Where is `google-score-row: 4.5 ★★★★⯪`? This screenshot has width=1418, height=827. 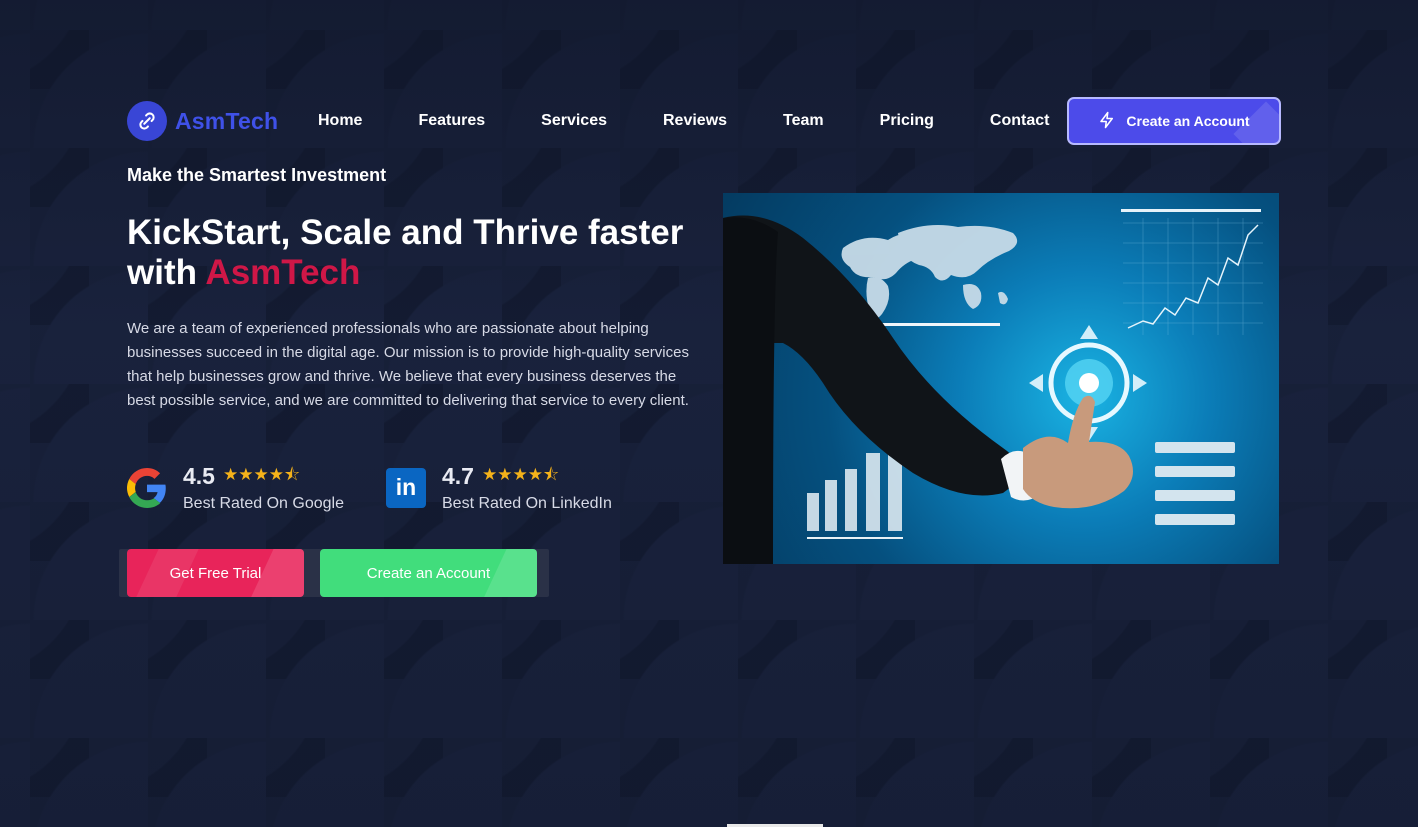 google-score-row: 4.5 ★★★★⯪ is located at coordinates (263, 476).